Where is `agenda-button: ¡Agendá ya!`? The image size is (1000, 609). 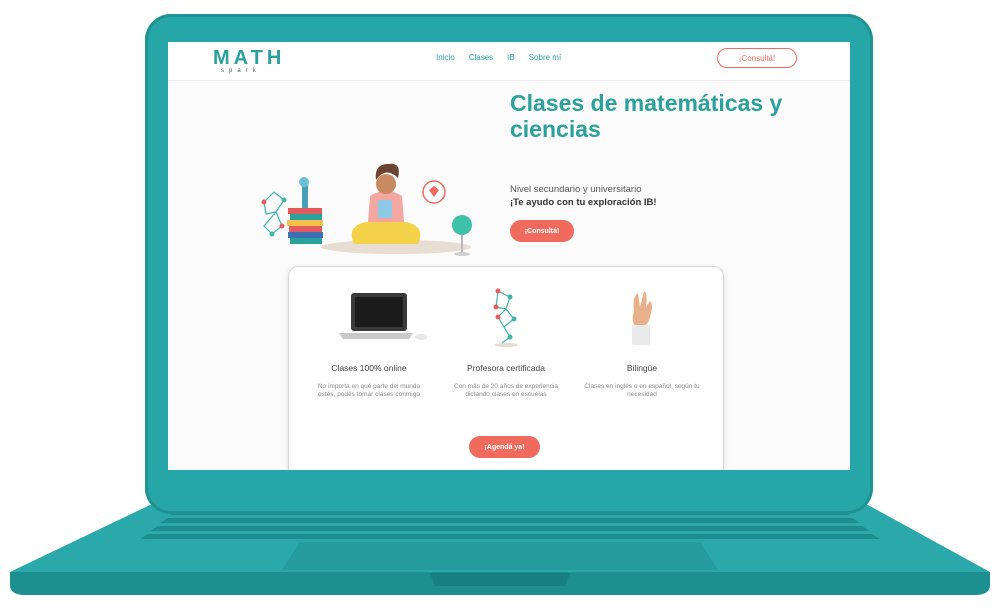 agenda-button: ¡Agendá ya! is located at coordinates (504, 447).